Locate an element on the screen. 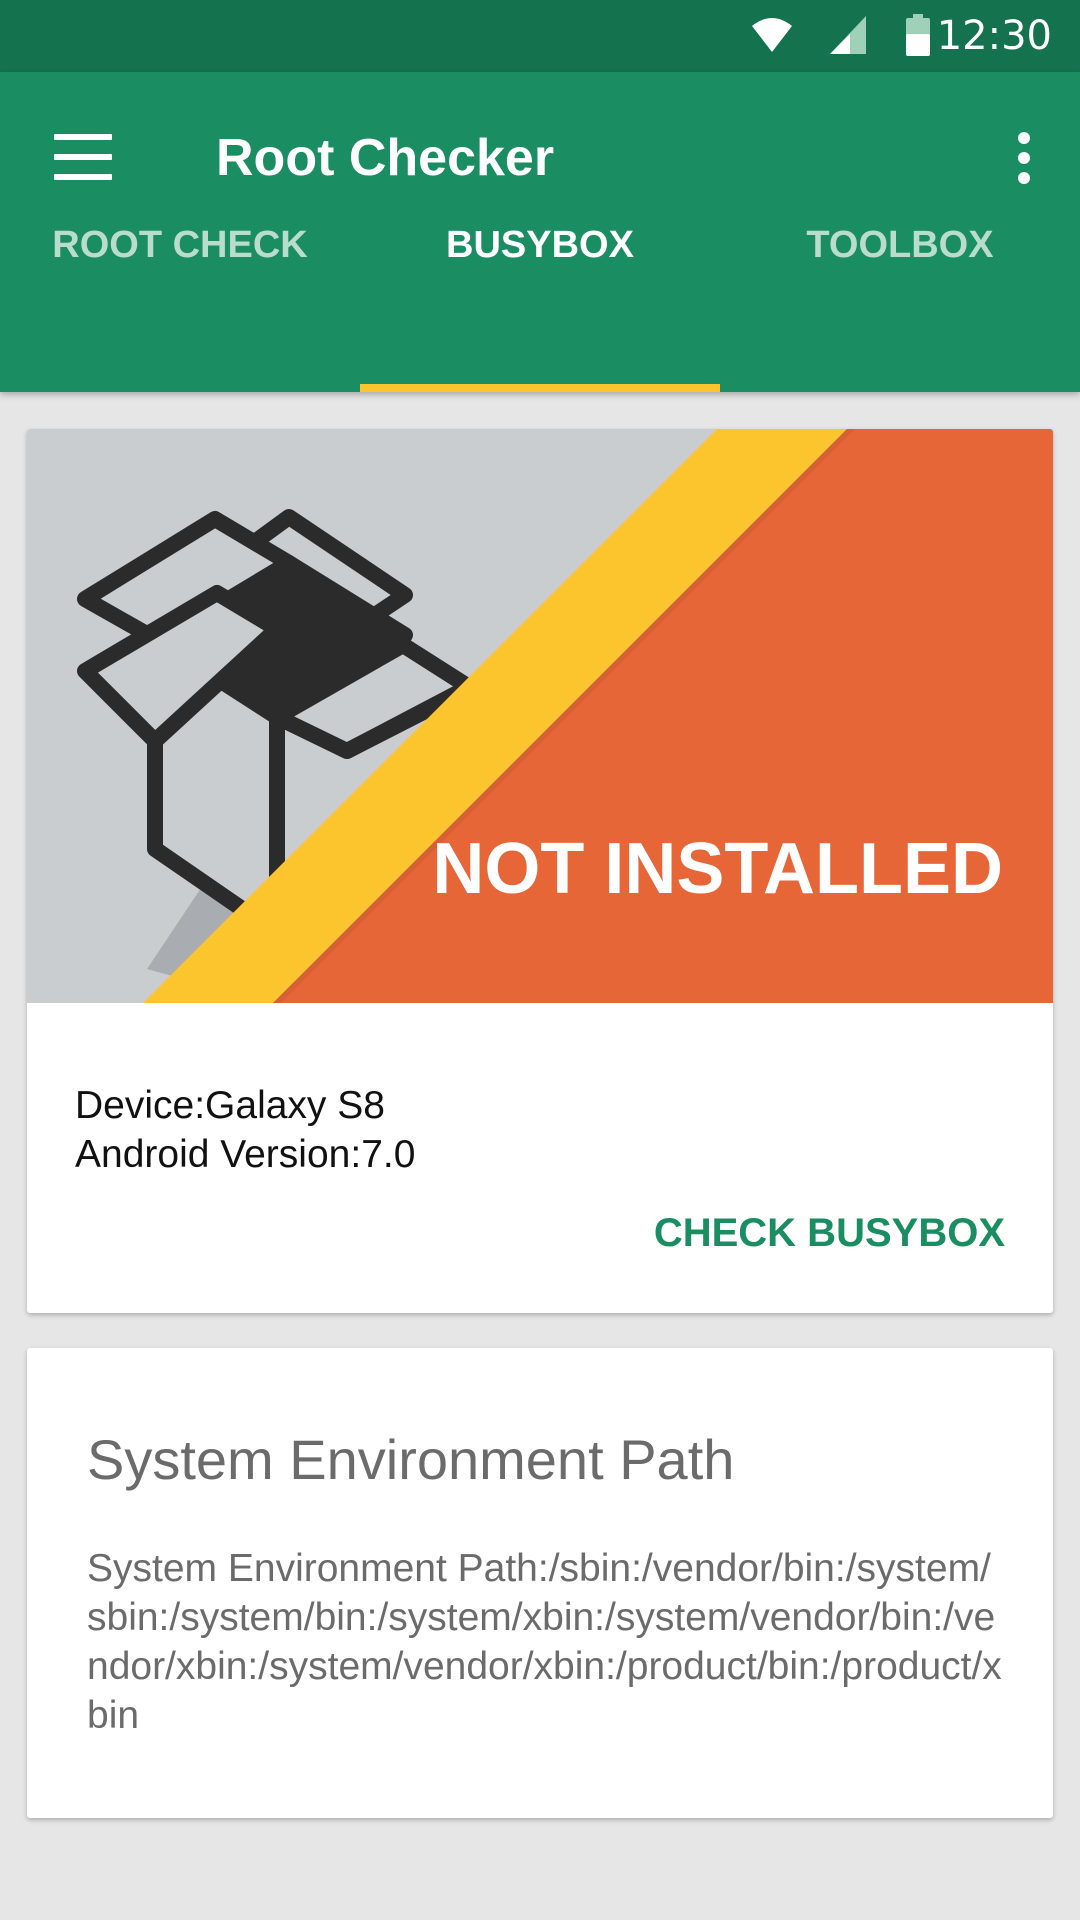 This screenshot has height=1920, width=1080. wifi-icon is located at coordinates (772, 35).